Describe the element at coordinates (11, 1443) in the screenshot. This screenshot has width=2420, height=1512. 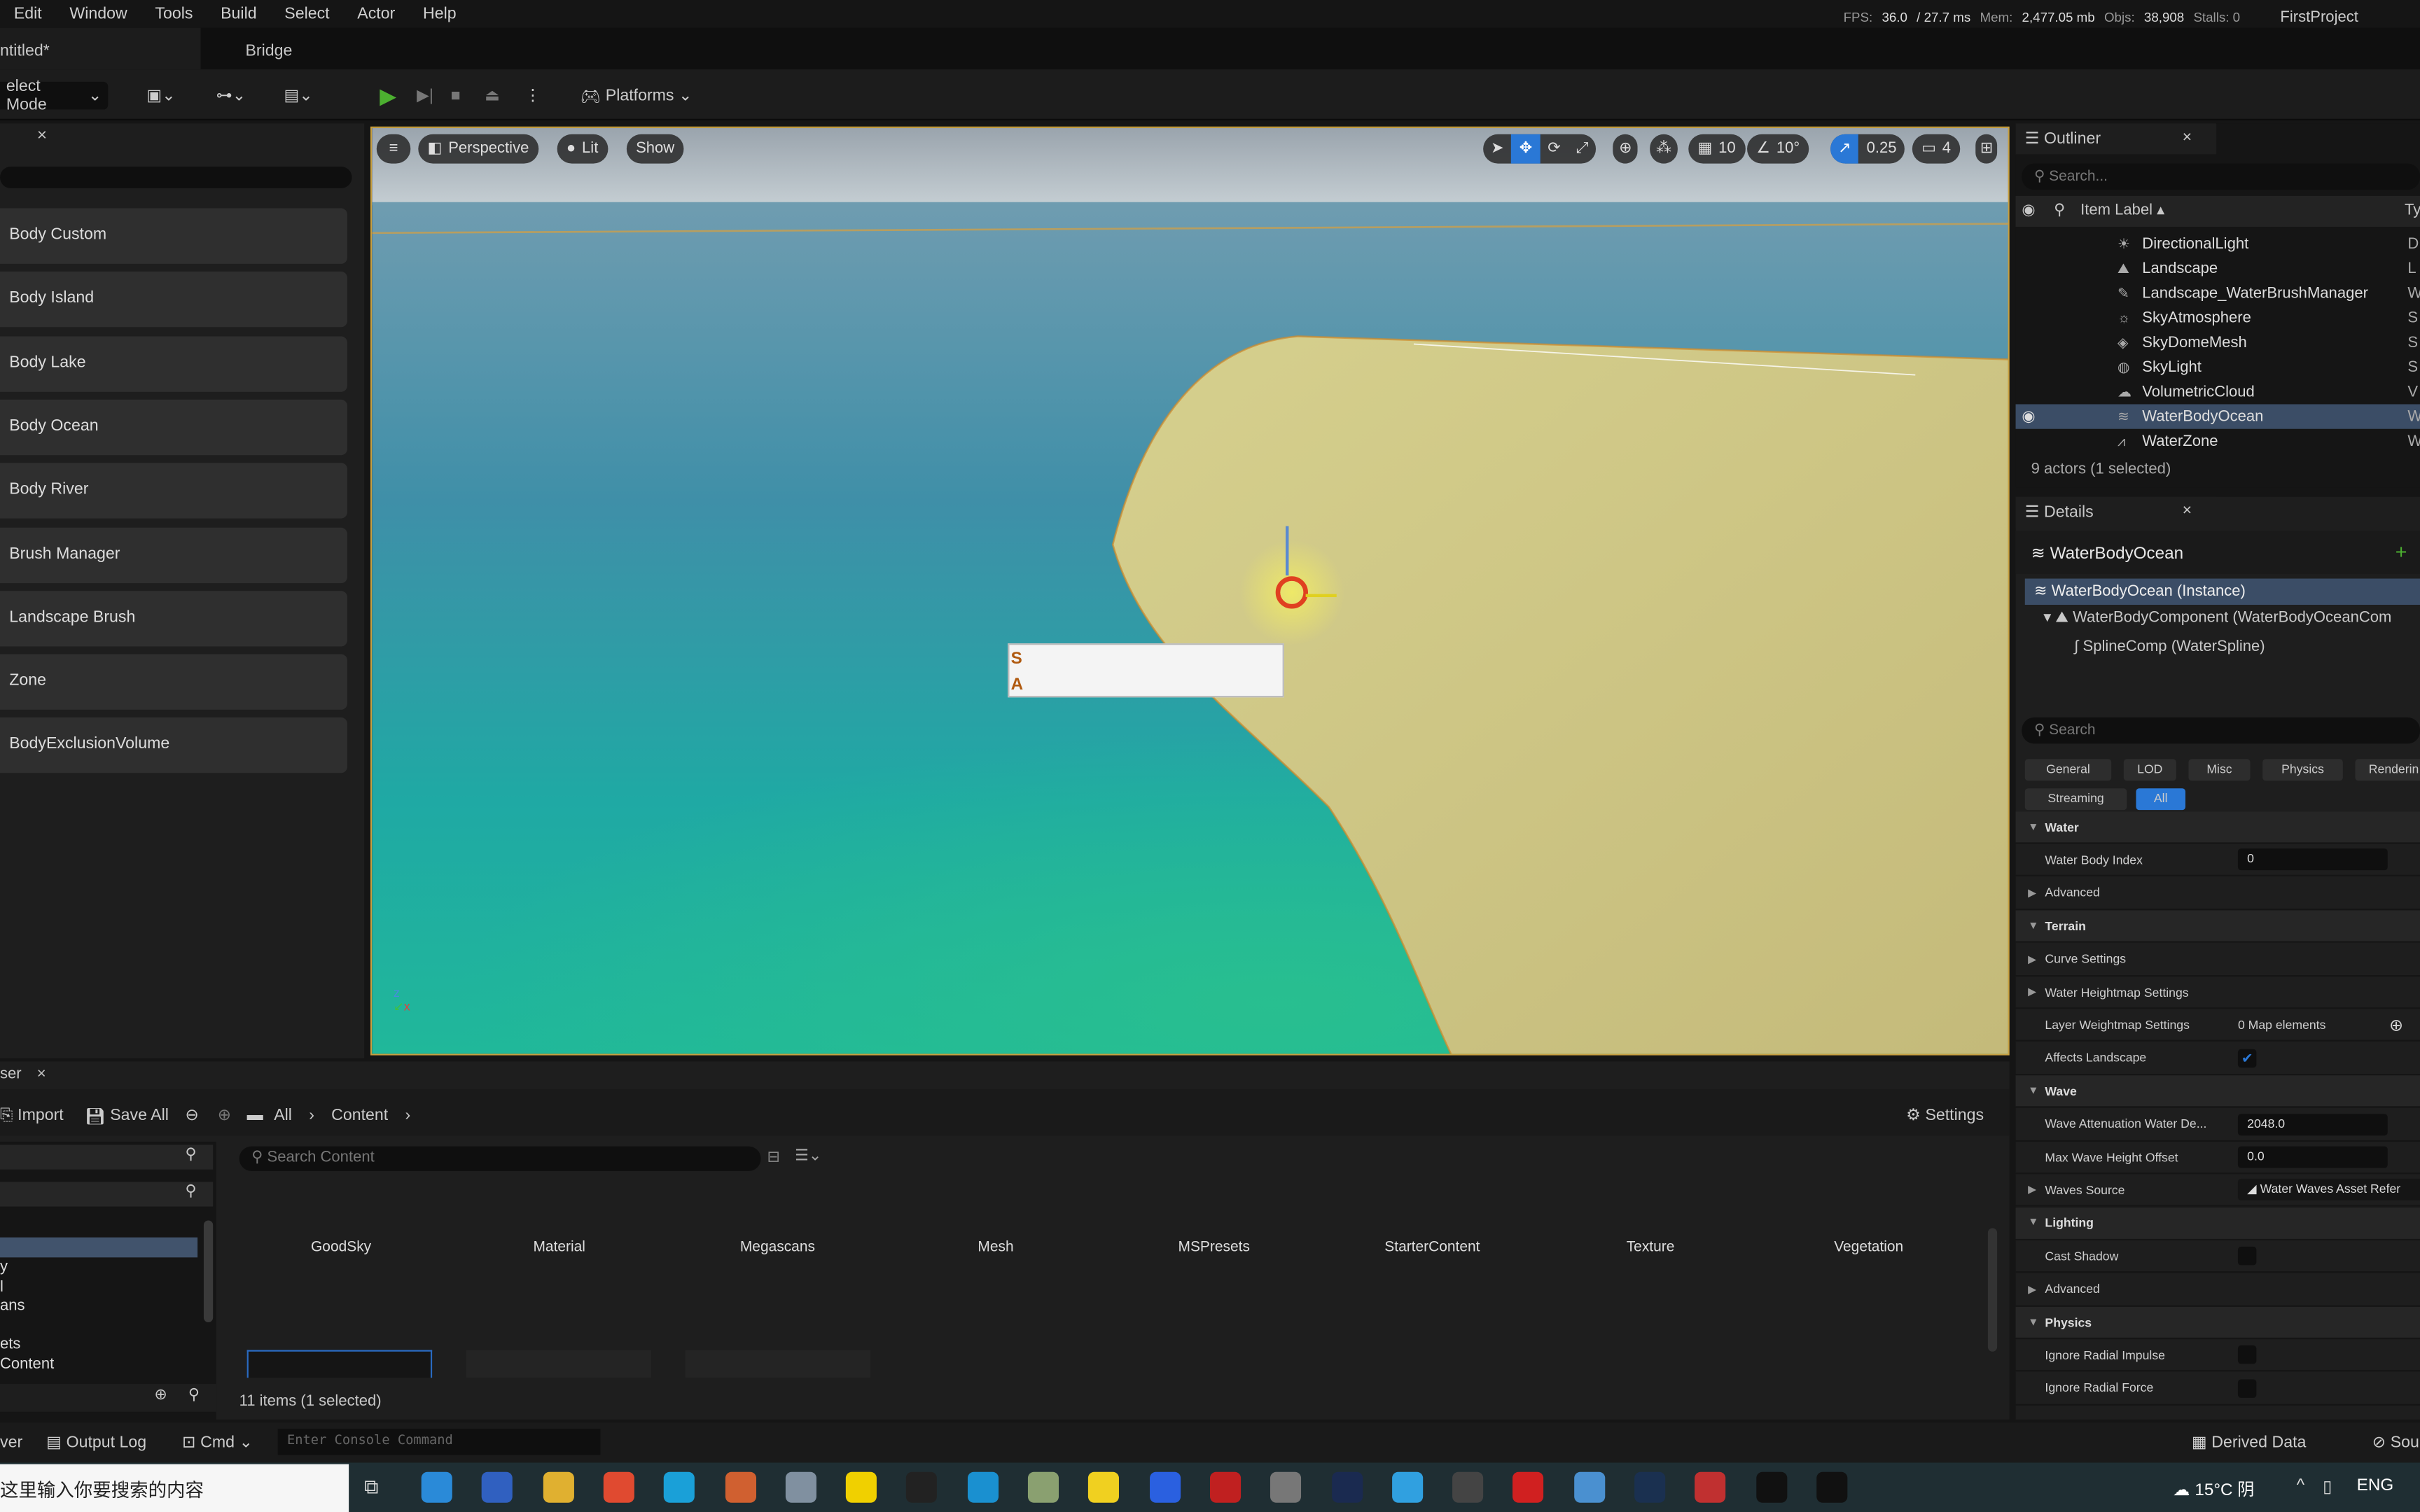
I see `content-drawer-button: ver` at that location.